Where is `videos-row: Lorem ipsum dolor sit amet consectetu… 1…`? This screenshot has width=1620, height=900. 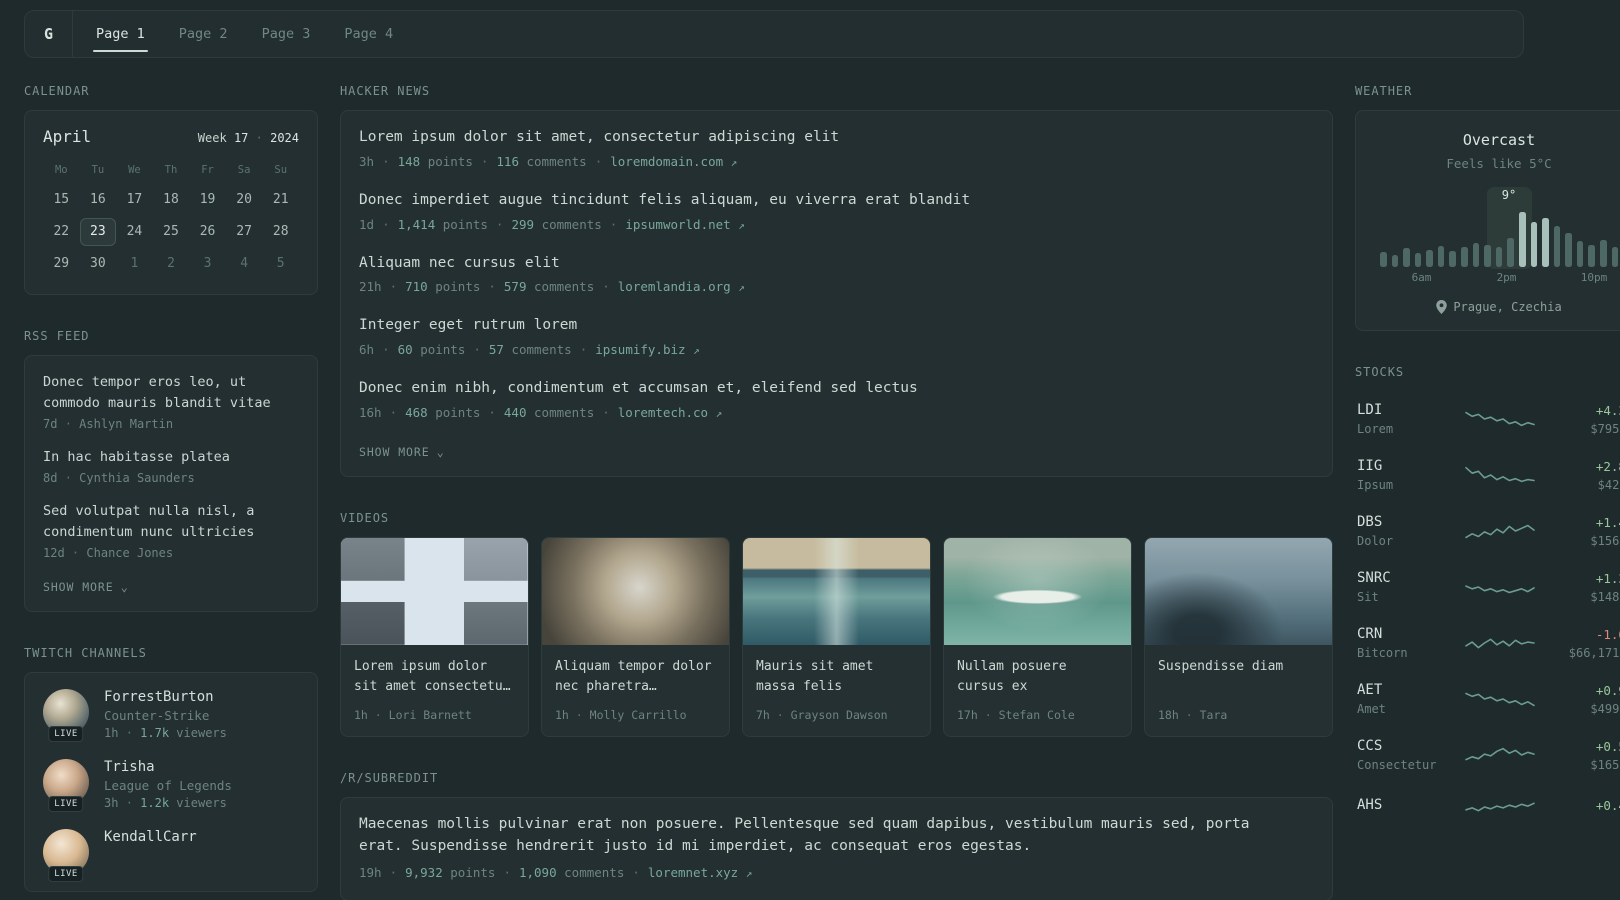
videos-row: Lorem ipsum dolor sit amet consectetu… 1… is located at coordinates (836, 636).